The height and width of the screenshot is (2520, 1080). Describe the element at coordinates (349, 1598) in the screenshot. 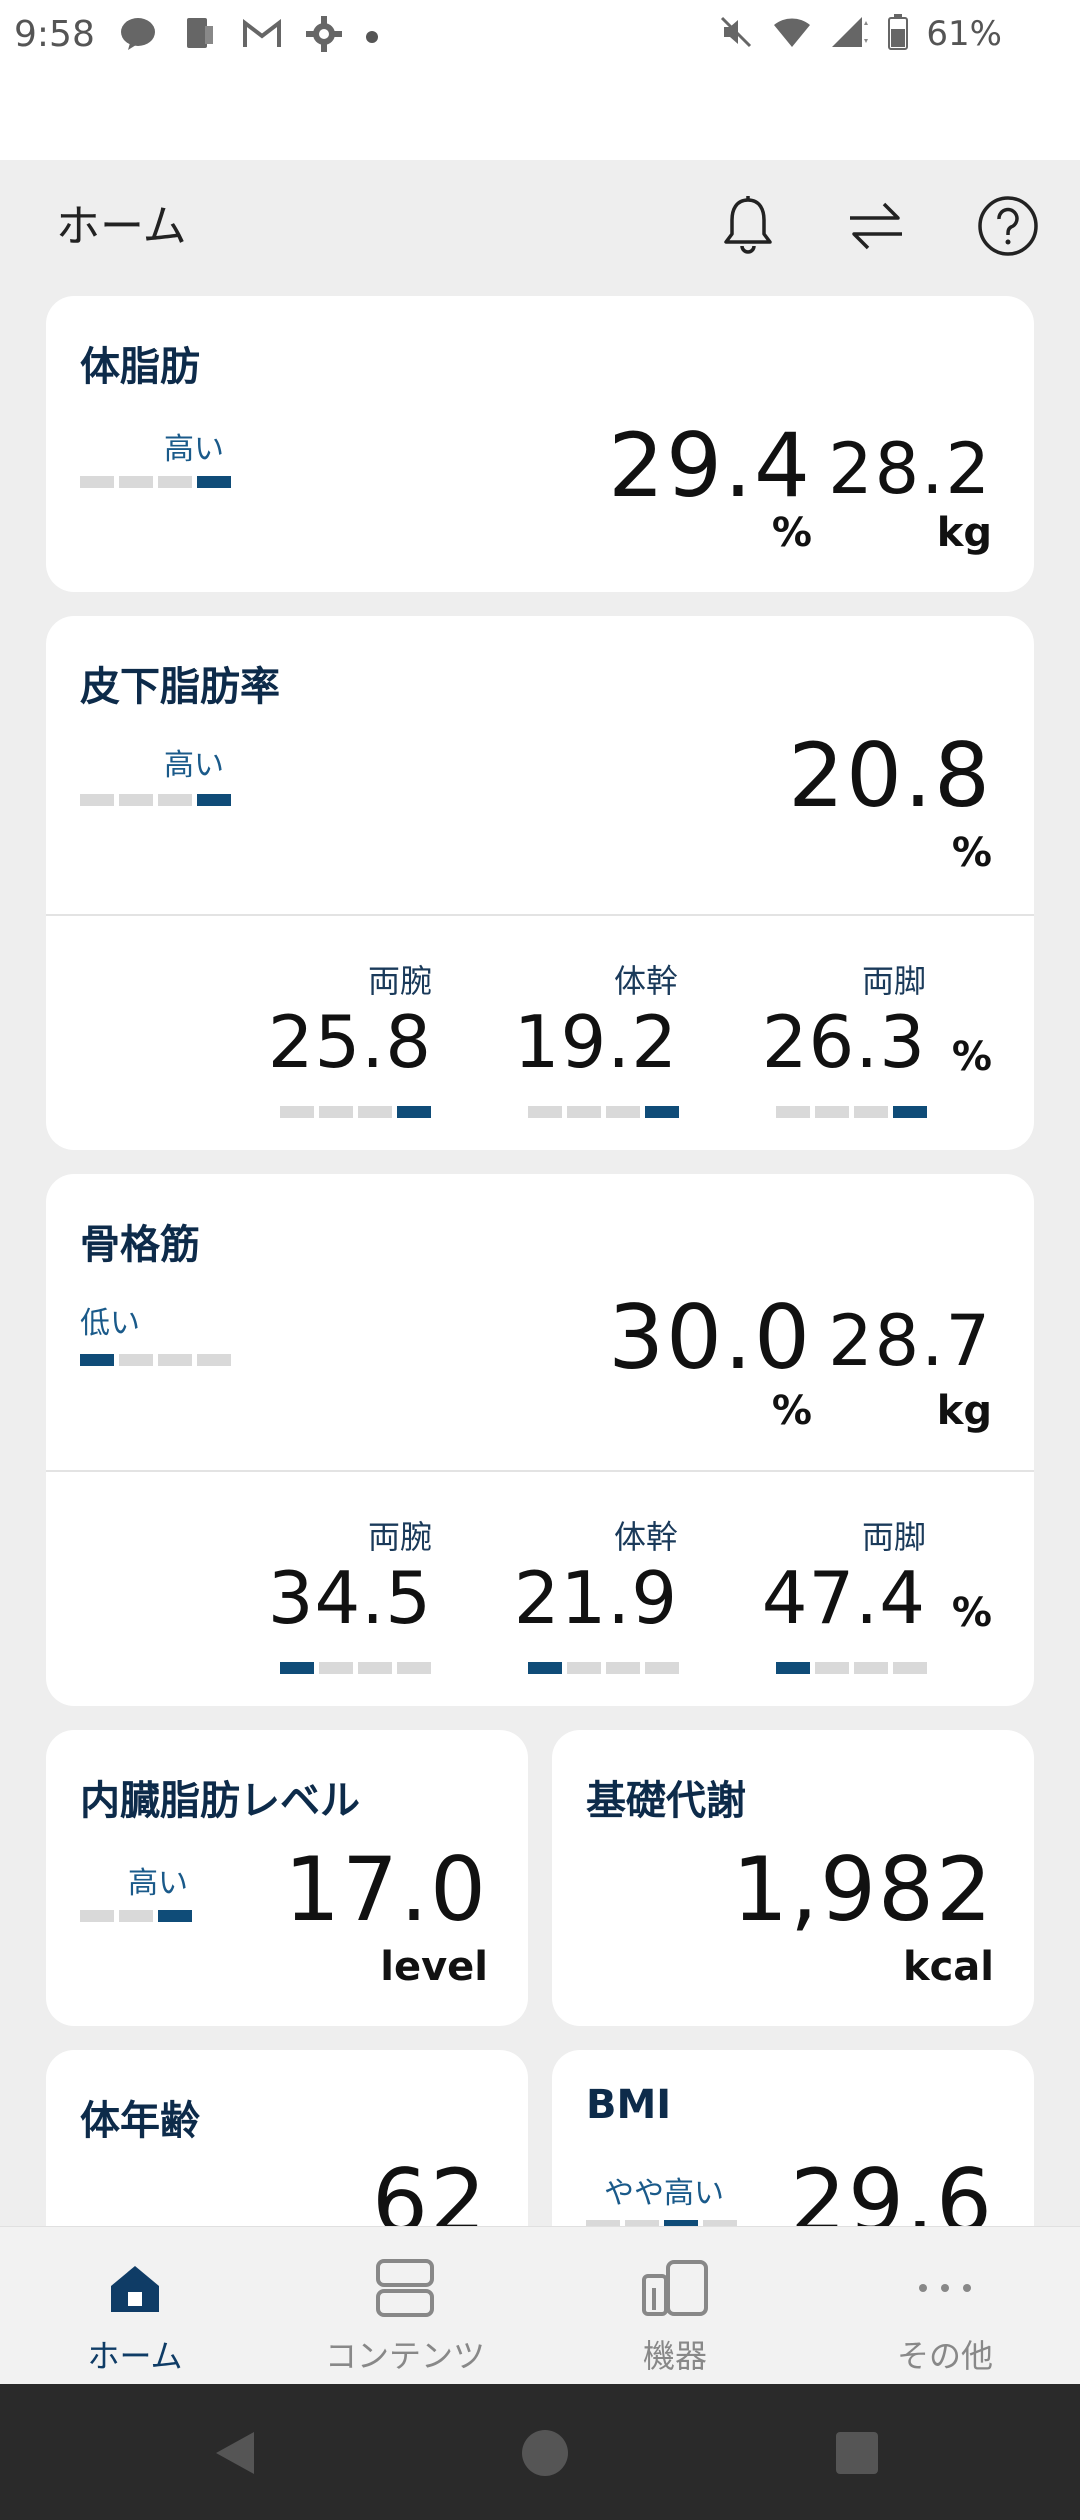

I see `skeletal-arms-value: 34.5` at that location.